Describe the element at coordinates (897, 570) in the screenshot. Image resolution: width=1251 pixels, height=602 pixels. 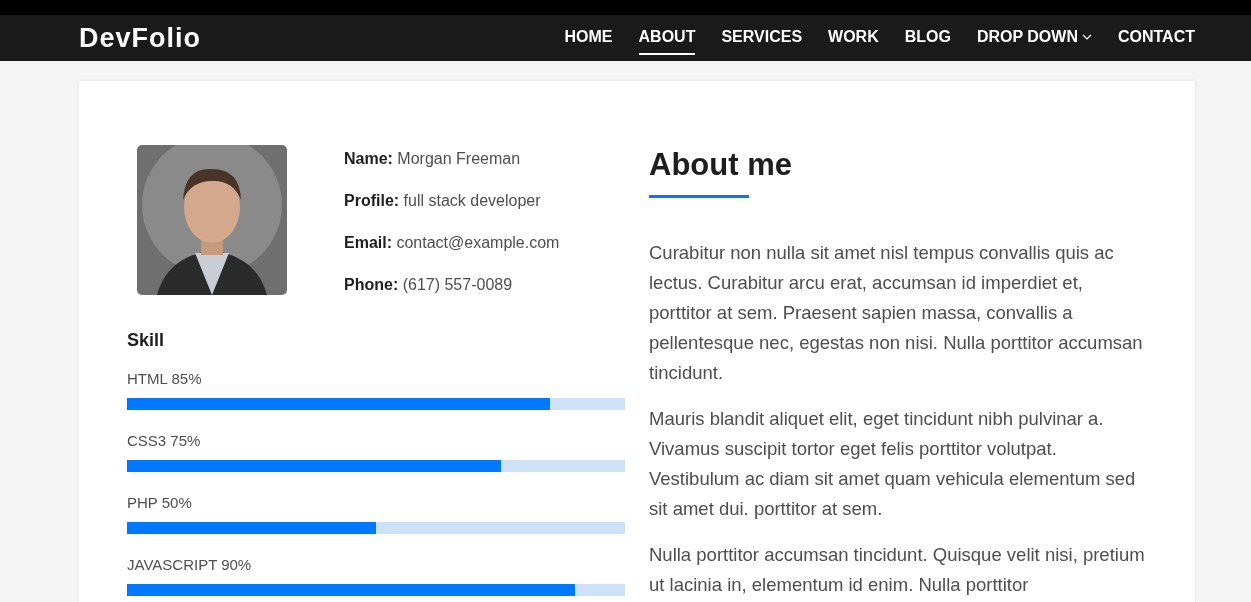
I see `paragraph: Nulla porttitor accumsan tincidunt. Quisque velit nisi, pretium ut lacinia in, elementum id enim. Nulla porttitor` at that location.